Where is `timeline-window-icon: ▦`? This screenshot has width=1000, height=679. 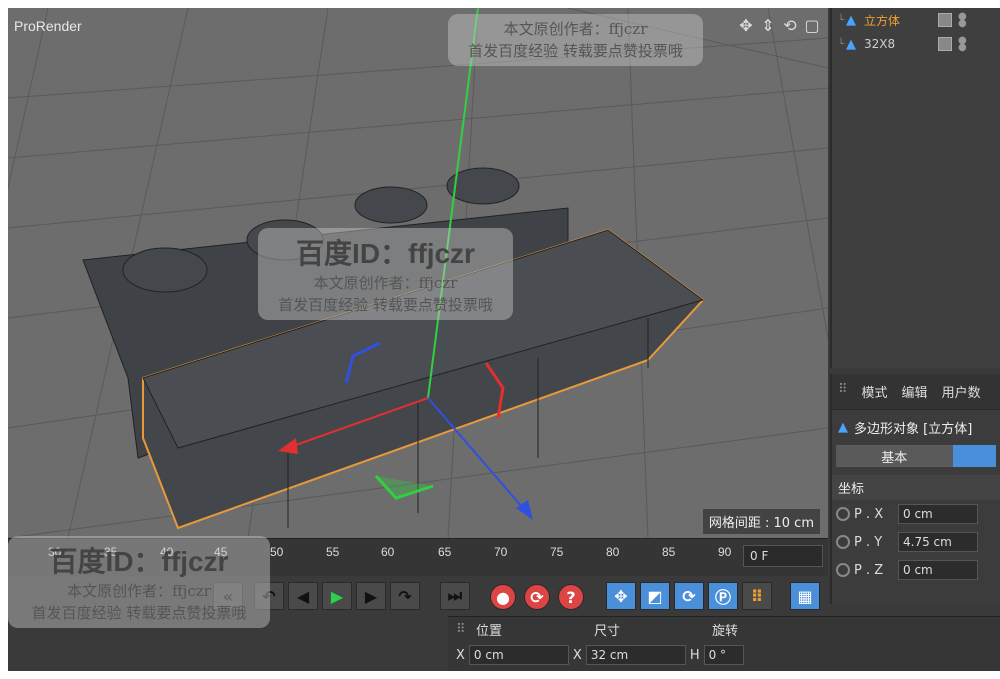 timeline-window-icon: ▦ is located at coordinates (805, 596).